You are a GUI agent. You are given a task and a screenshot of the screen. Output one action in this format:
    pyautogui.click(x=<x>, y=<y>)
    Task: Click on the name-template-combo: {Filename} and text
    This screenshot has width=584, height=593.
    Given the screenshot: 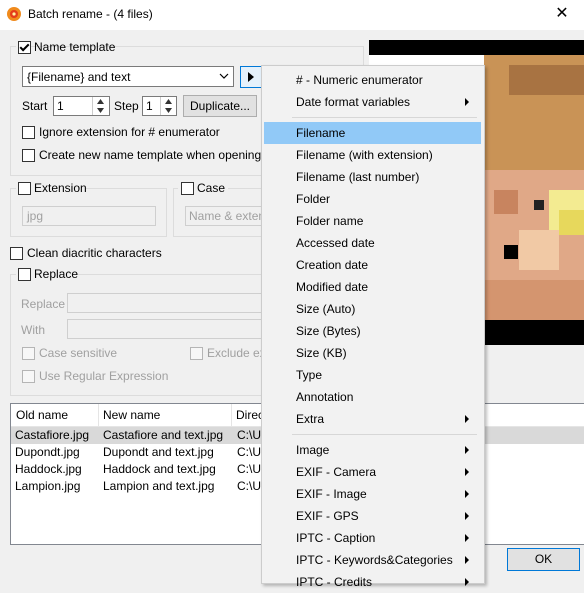 What is the action you would take?
    pyautogui.click(x=128, y=76)
    